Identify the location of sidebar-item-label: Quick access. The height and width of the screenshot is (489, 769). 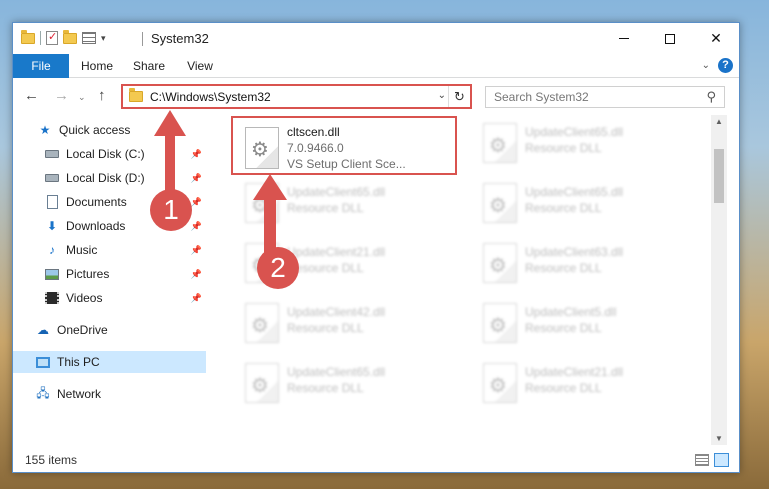
(95, 130).